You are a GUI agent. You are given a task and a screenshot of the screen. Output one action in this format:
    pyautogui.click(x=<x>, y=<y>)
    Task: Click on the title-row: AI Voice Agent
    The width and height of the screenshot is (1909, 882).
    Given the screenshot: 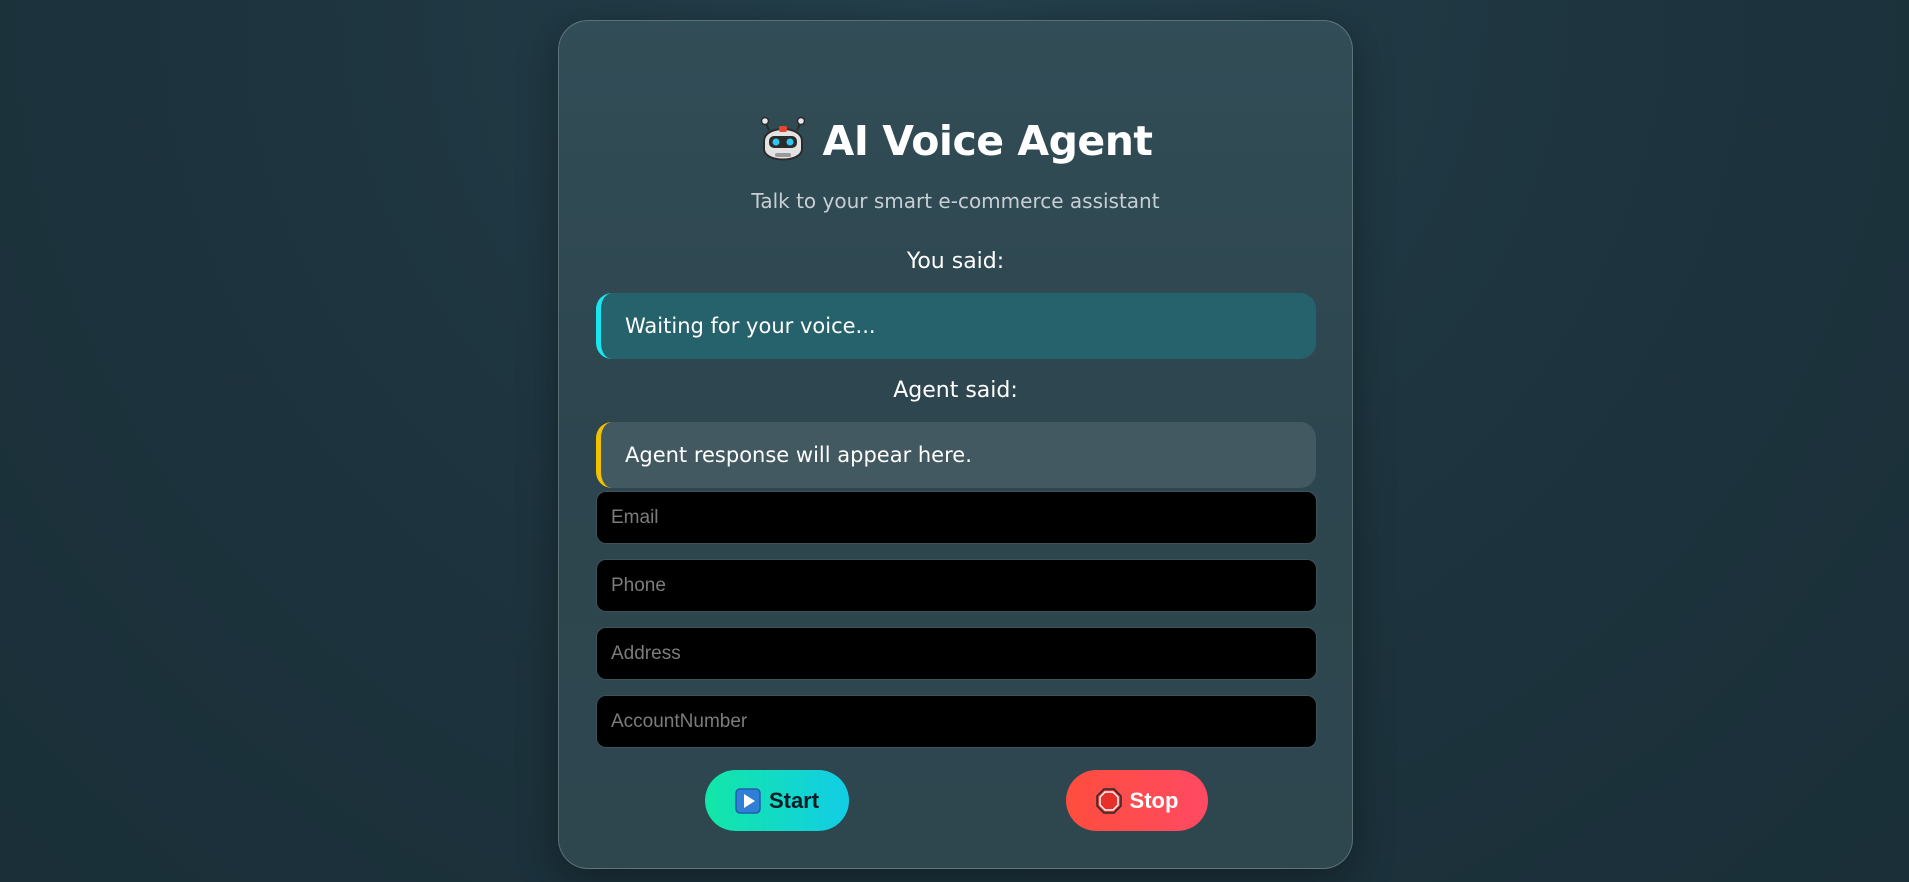 What is the action you would take?
    pyautogui.click(x=955, y=141)
    